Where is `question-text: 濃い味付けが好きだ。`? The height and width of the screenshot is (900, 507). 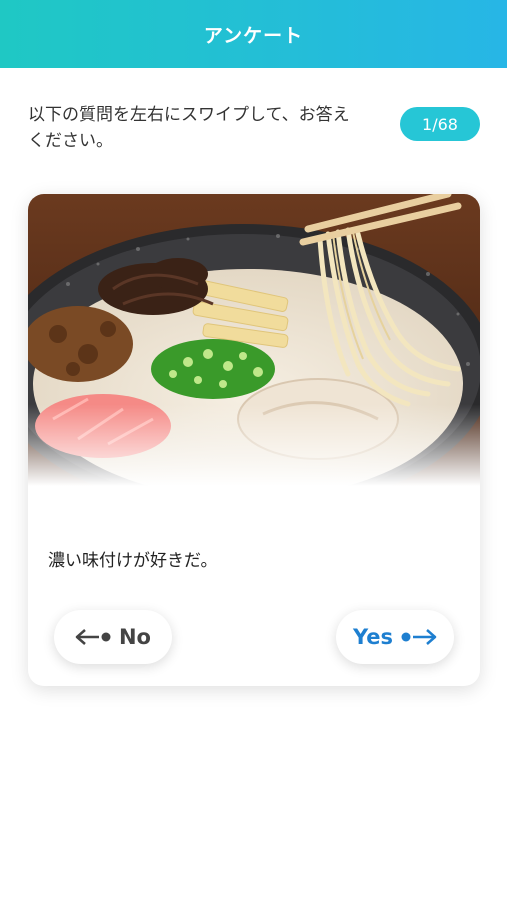
question-text: 濃い味付けが好きだ。 is located at coordinates (133, 561).